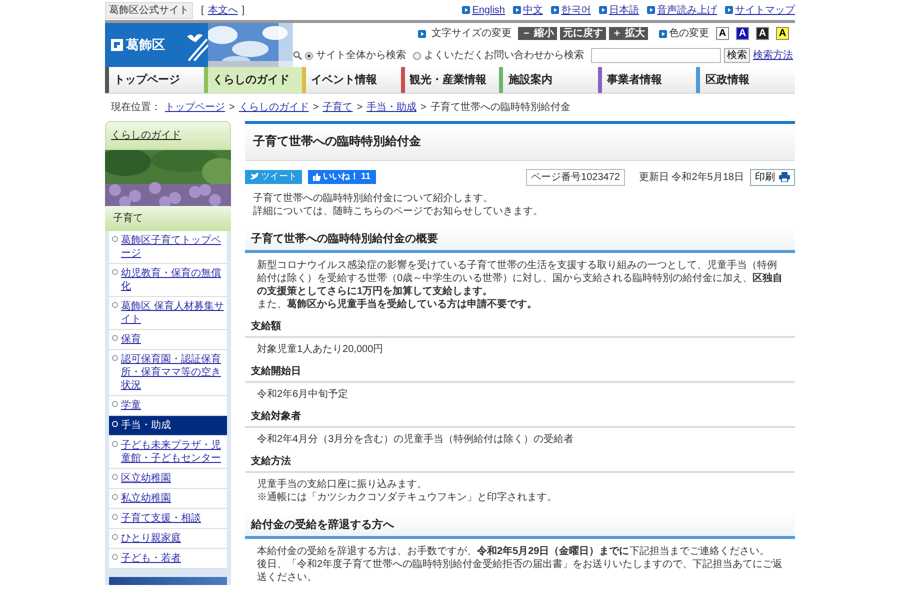  Describe the element at coordinates (373, 198) in the screenshot. I see `intro-text: 子育て世帯への臨時特別給付金について紹介します。` at that location.